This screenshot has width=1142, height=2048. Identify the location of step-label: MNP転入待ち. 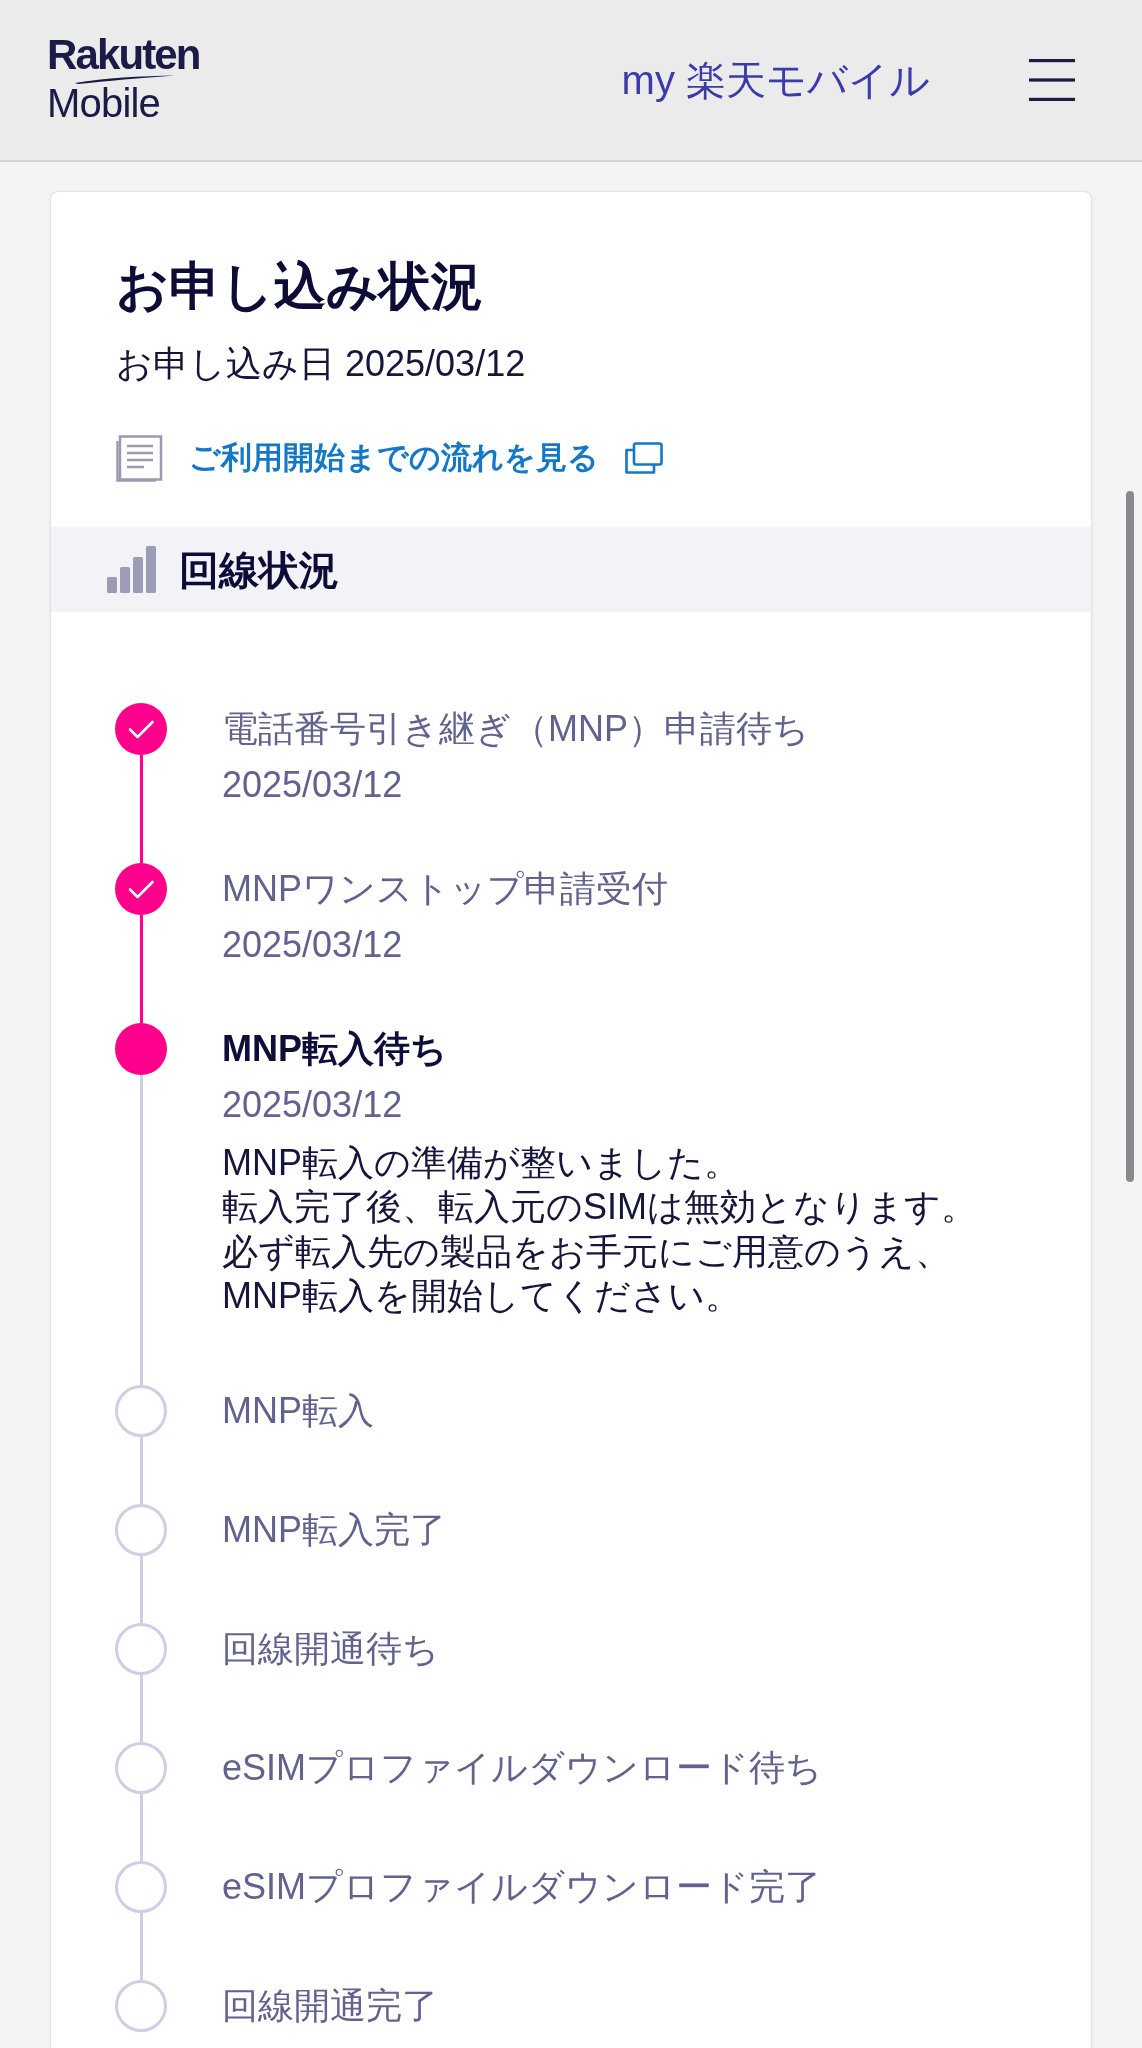
(334, 1049).